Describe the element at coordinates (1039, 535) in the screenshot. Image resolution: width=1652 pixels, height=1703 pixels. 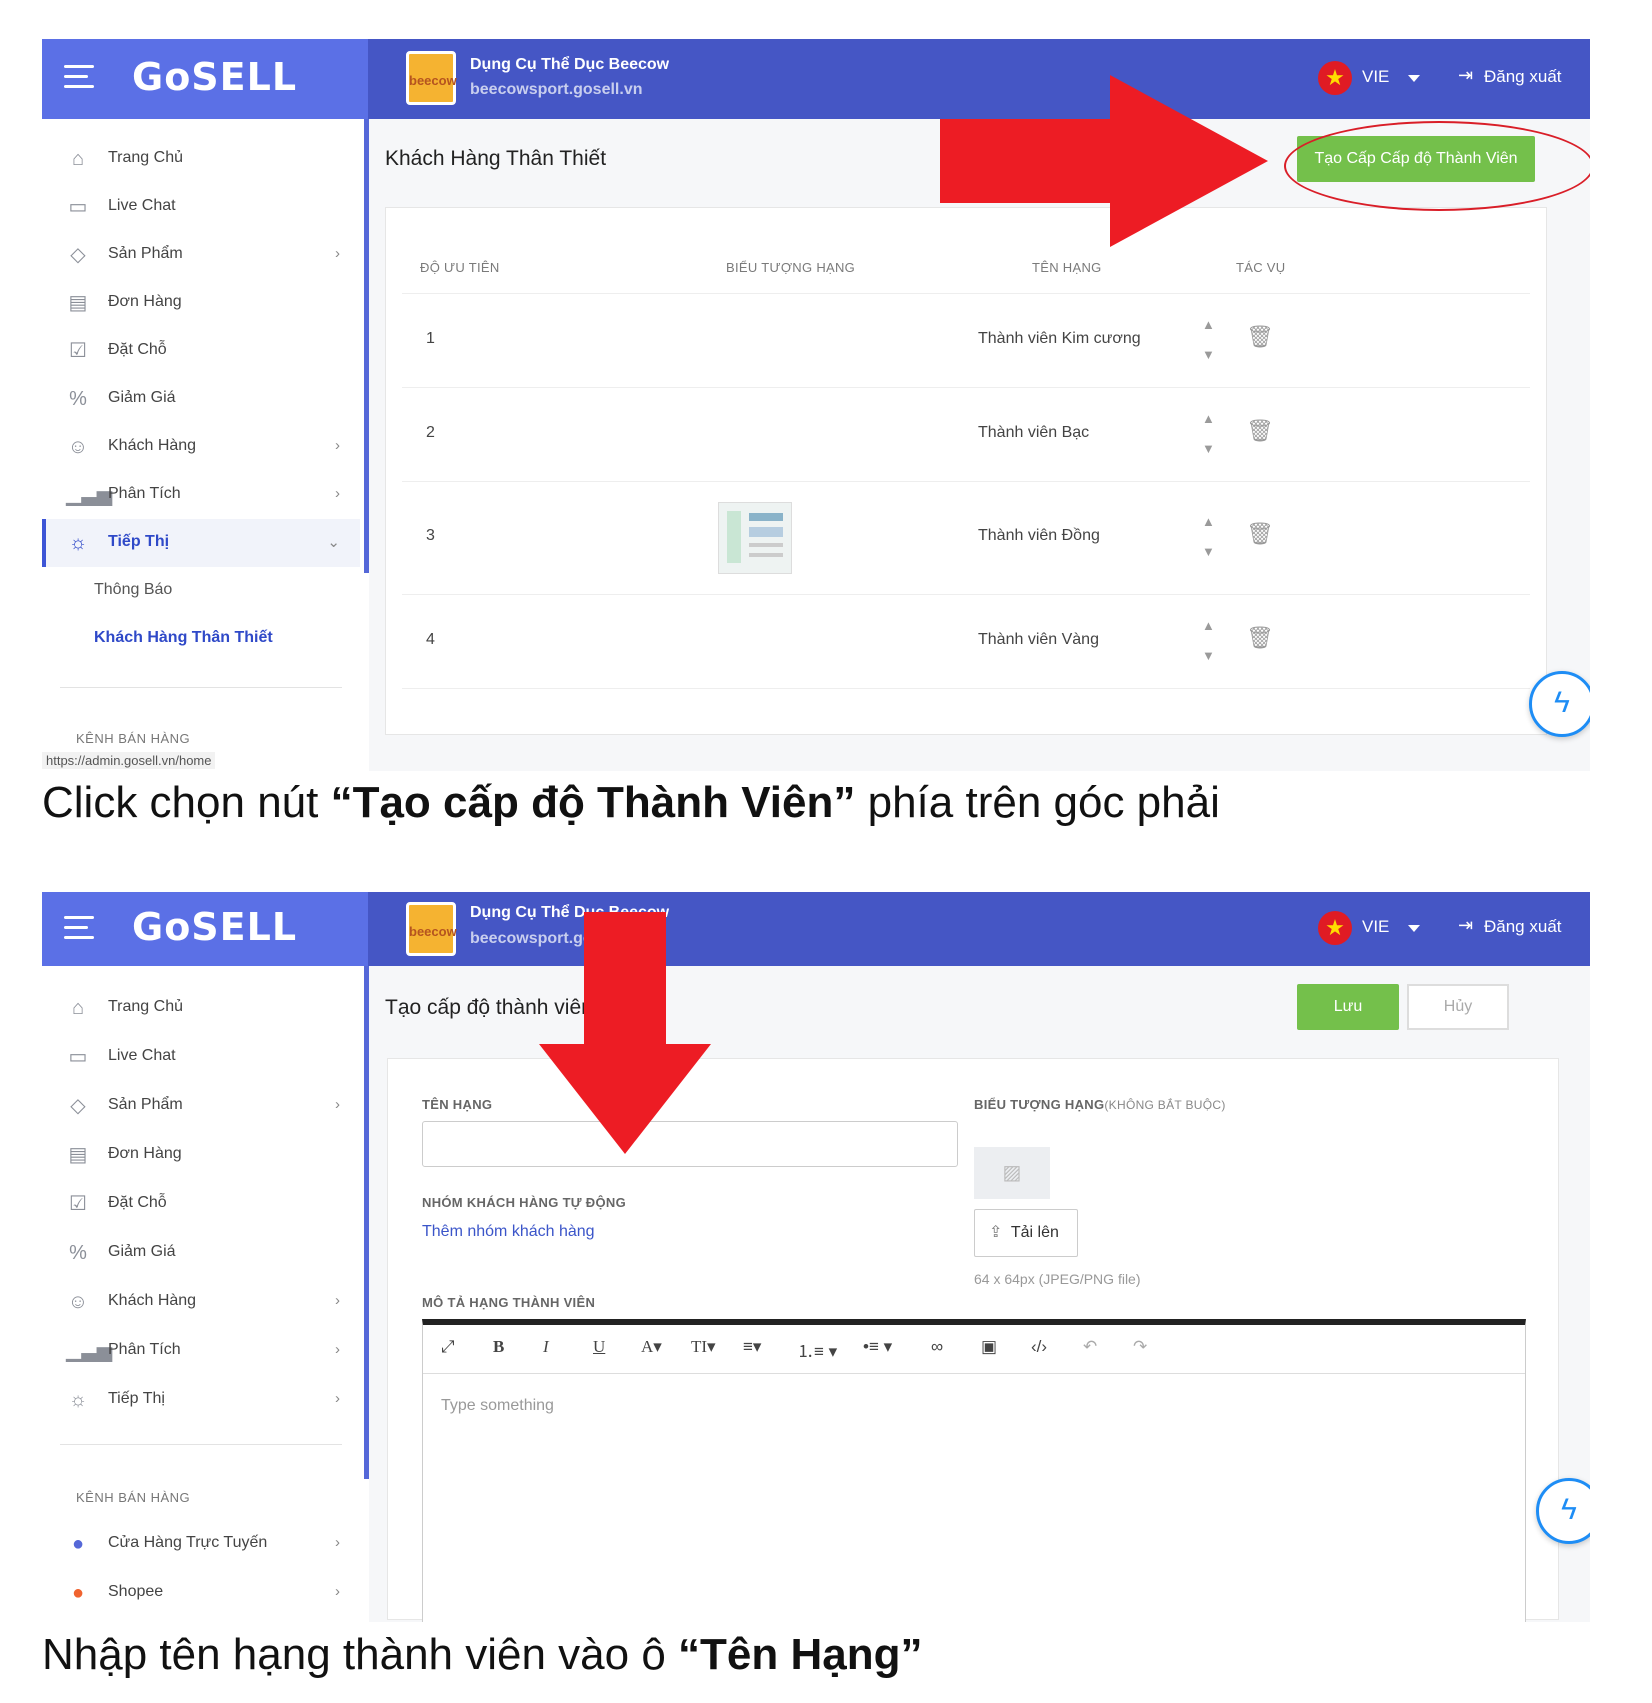
I see `row-tier-name: Thành viên Đồng` at that location.